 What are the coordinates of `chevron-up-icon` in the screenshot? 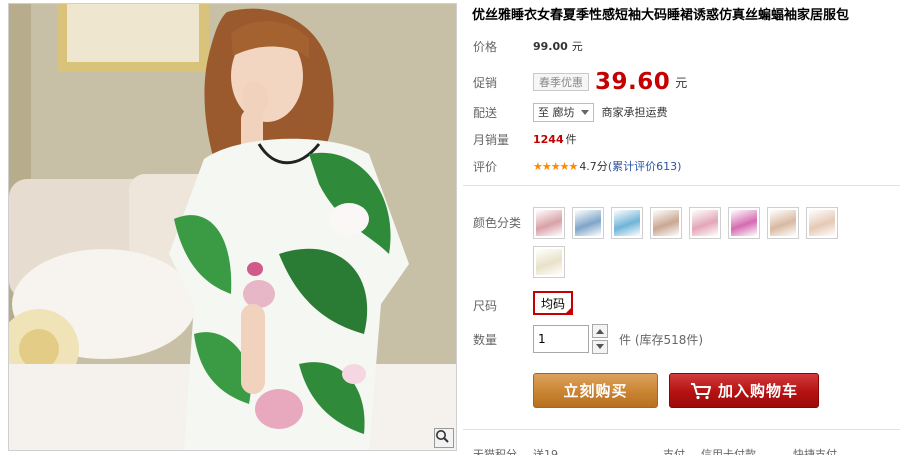 It's located at (600, 331).